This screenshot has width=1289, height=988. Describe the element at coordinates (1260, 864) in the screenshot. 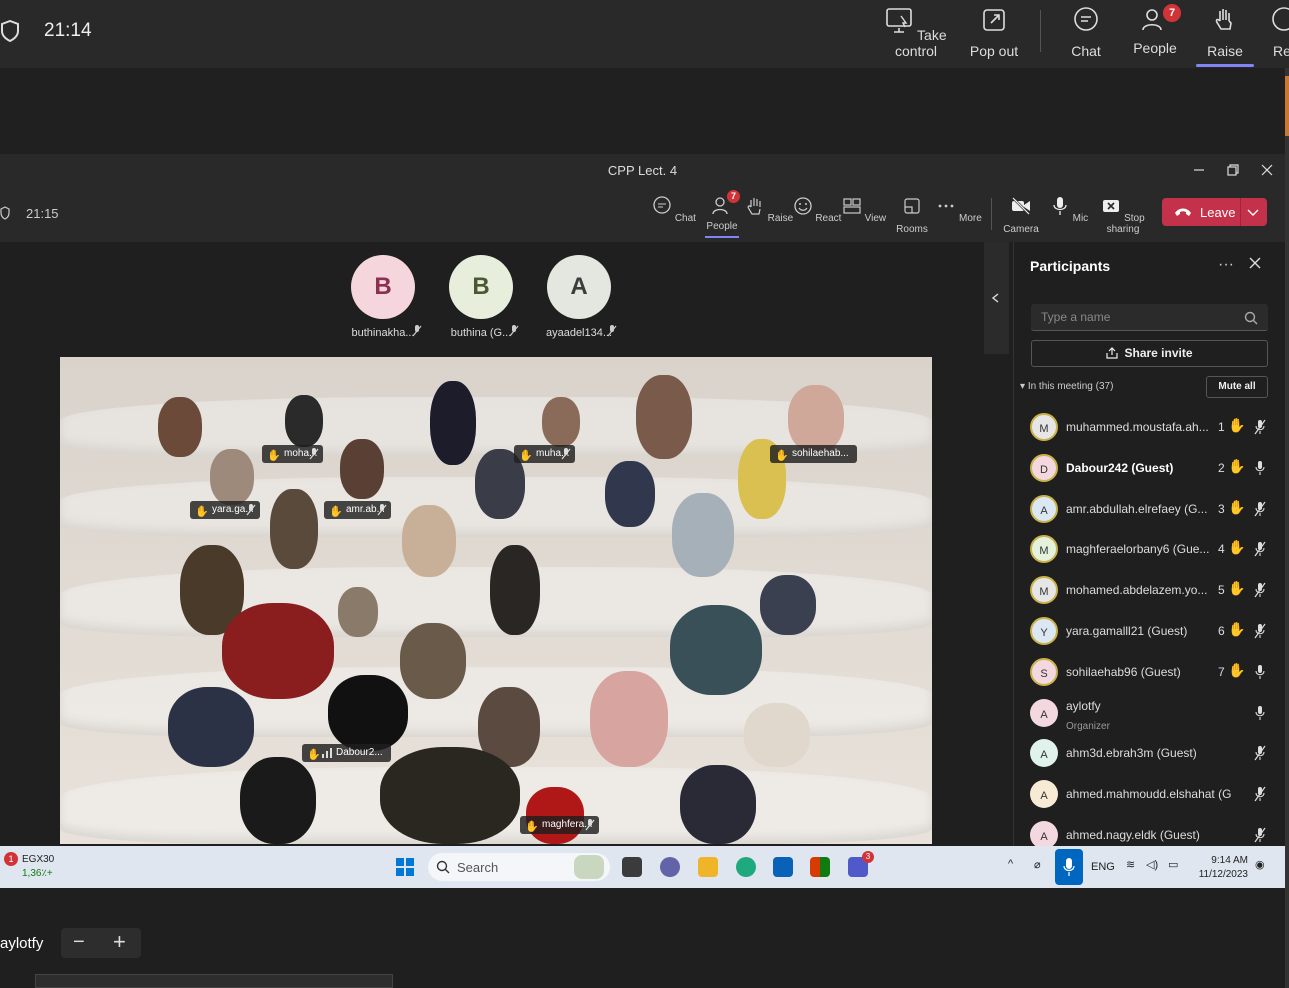

I see `notifications-icon: ◉` at that location.